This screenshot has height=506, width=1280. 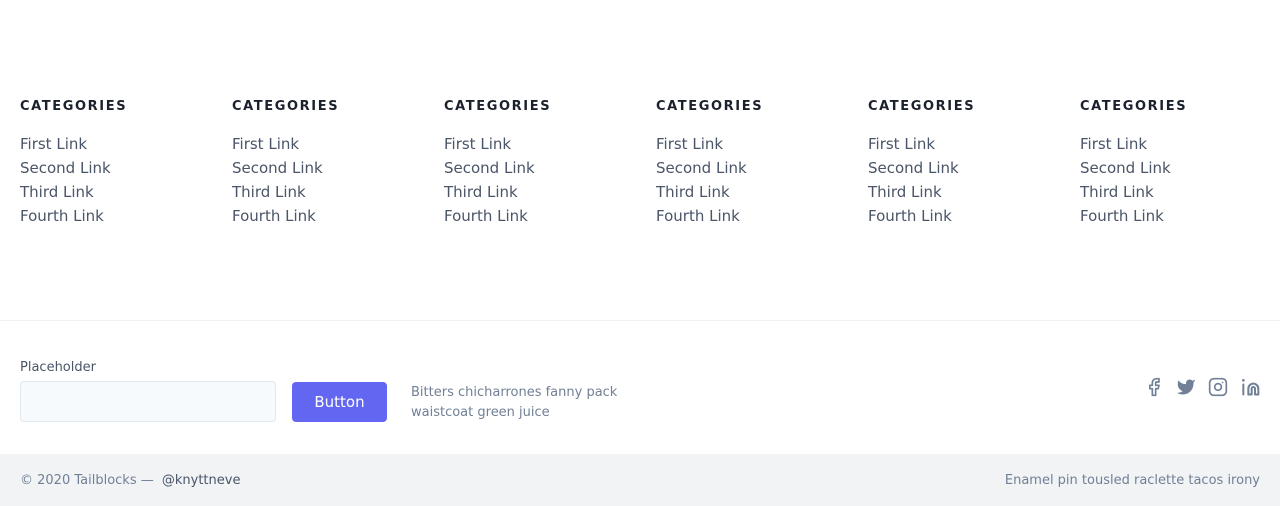 What do you see at coordinates (148, 401) in the screenshot?
I see `subscribe-input` at bounding box center [148, 401].